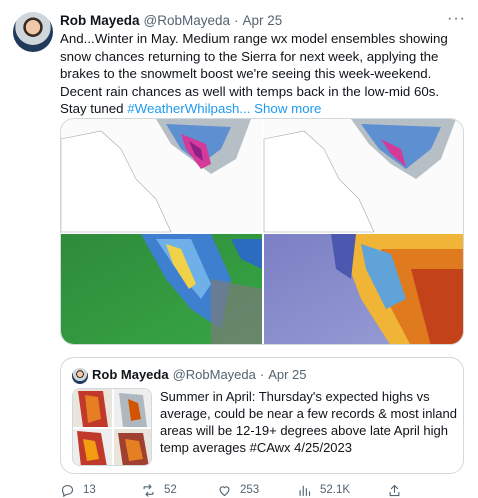 The image size is (478, 498). Describe the element at coordinates (89, 490) in the screenshot. I see `reply-count: 13` at that location.